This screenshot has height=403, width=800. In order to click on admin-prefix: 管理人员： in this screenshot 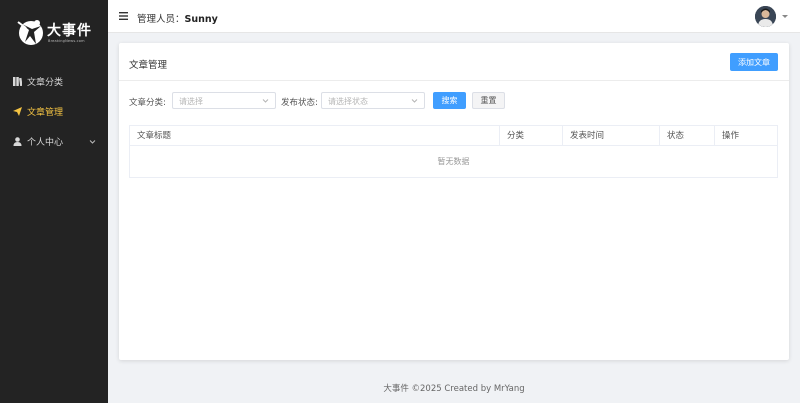, I will do `click(161, 19)`.